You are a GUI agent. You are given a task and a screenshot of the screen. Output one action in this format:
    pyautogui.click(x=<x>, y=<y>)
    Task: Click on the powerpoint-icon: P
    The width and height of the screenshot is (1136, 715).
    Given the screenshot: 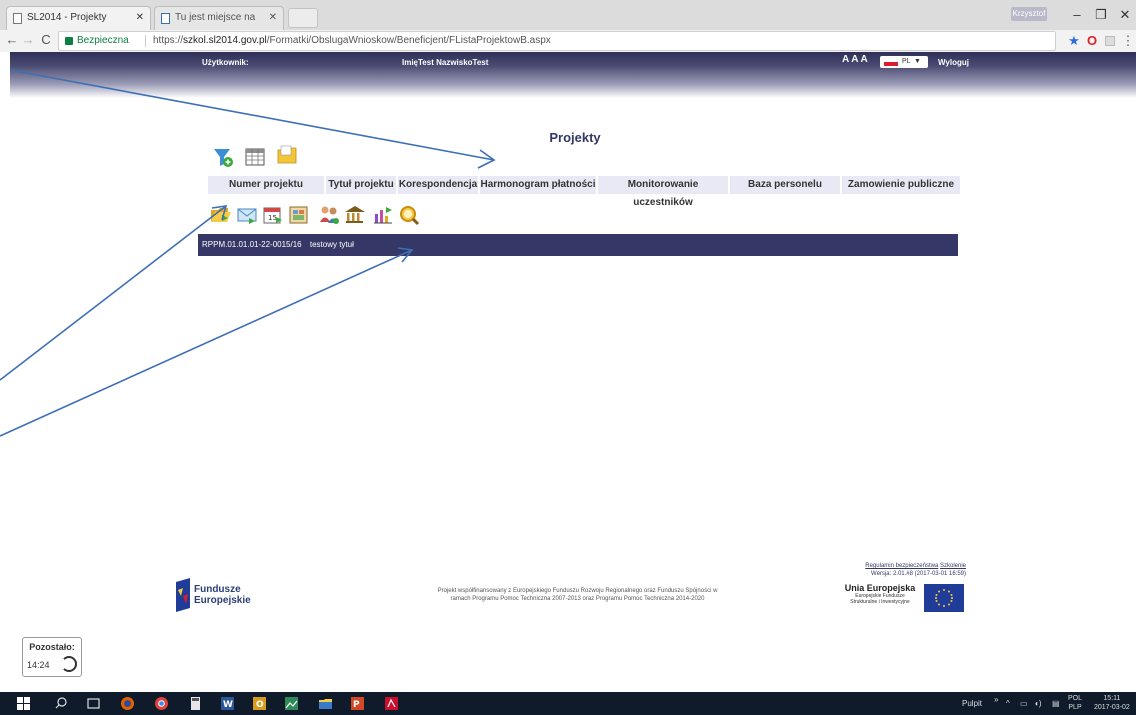 What is the action you would take?
    pyautogui.click(x=357, y=703)
    